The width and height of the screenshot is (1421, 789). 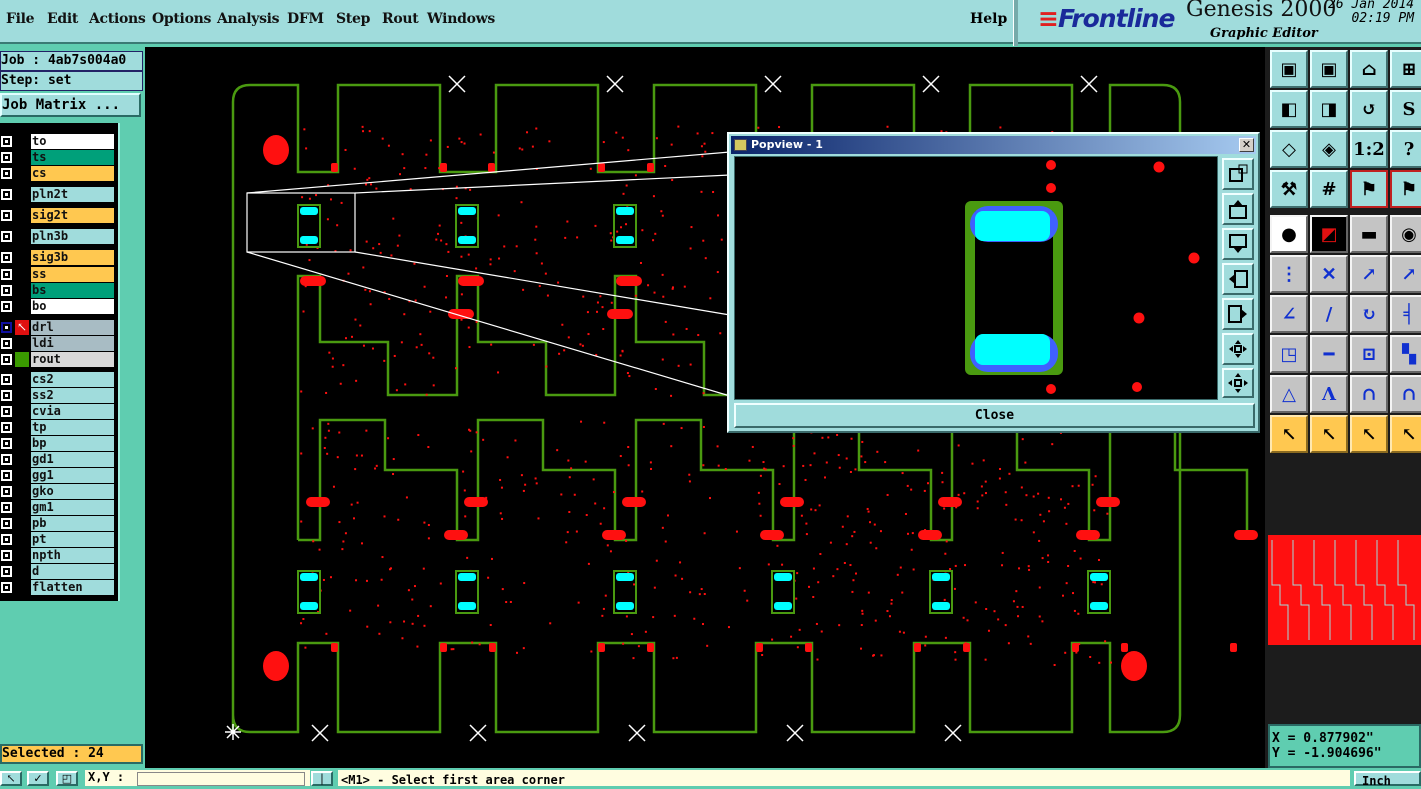 What do you see at coordinates (72, 587) in the screenshot?
I see `layer-name: flatten` at bounding box center [72, 587].